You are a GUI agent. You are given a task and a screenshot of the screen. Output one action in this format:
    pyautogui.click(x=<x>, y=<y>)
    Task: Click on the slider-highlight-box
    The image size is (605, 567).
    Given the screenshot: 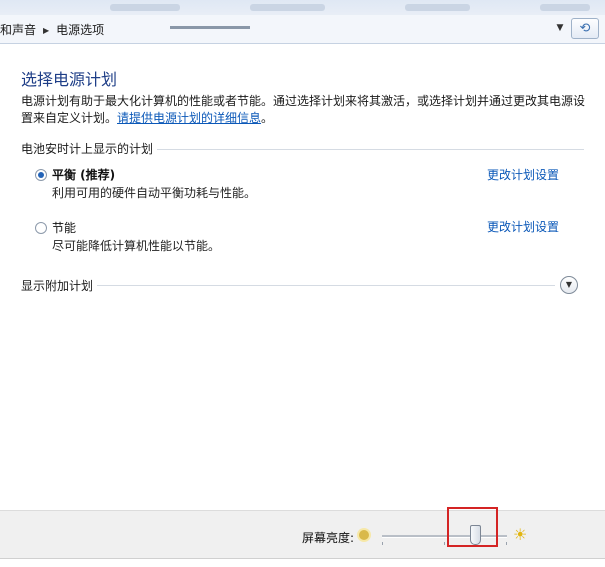 What is the action you would take?
    pyautogui.click(x=472, y=527)
    